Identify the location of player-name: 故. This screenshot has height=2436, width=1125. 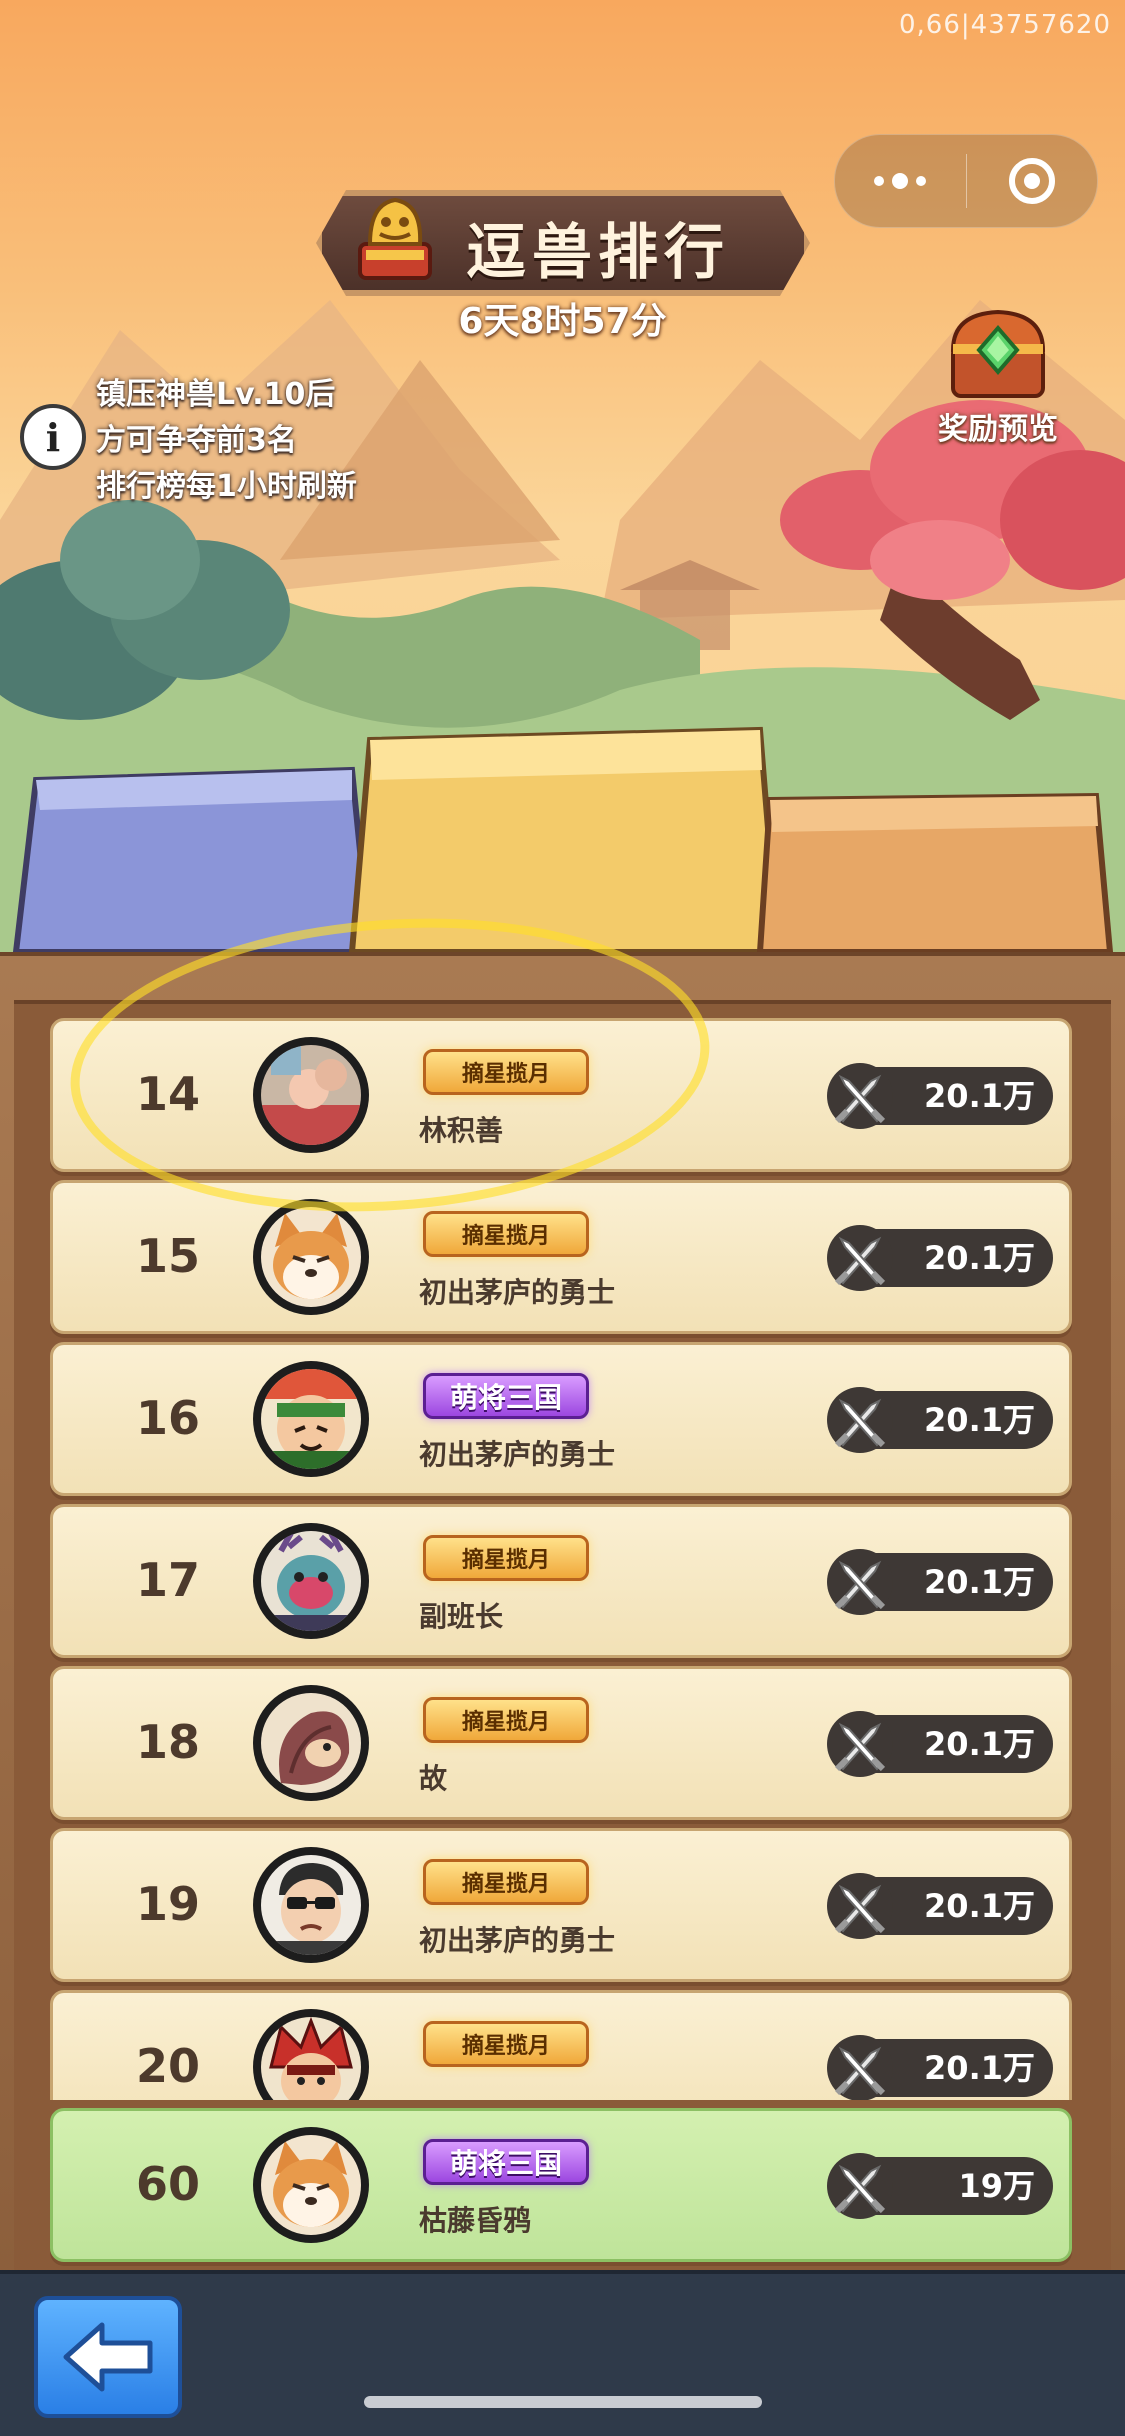
(433, 1778).